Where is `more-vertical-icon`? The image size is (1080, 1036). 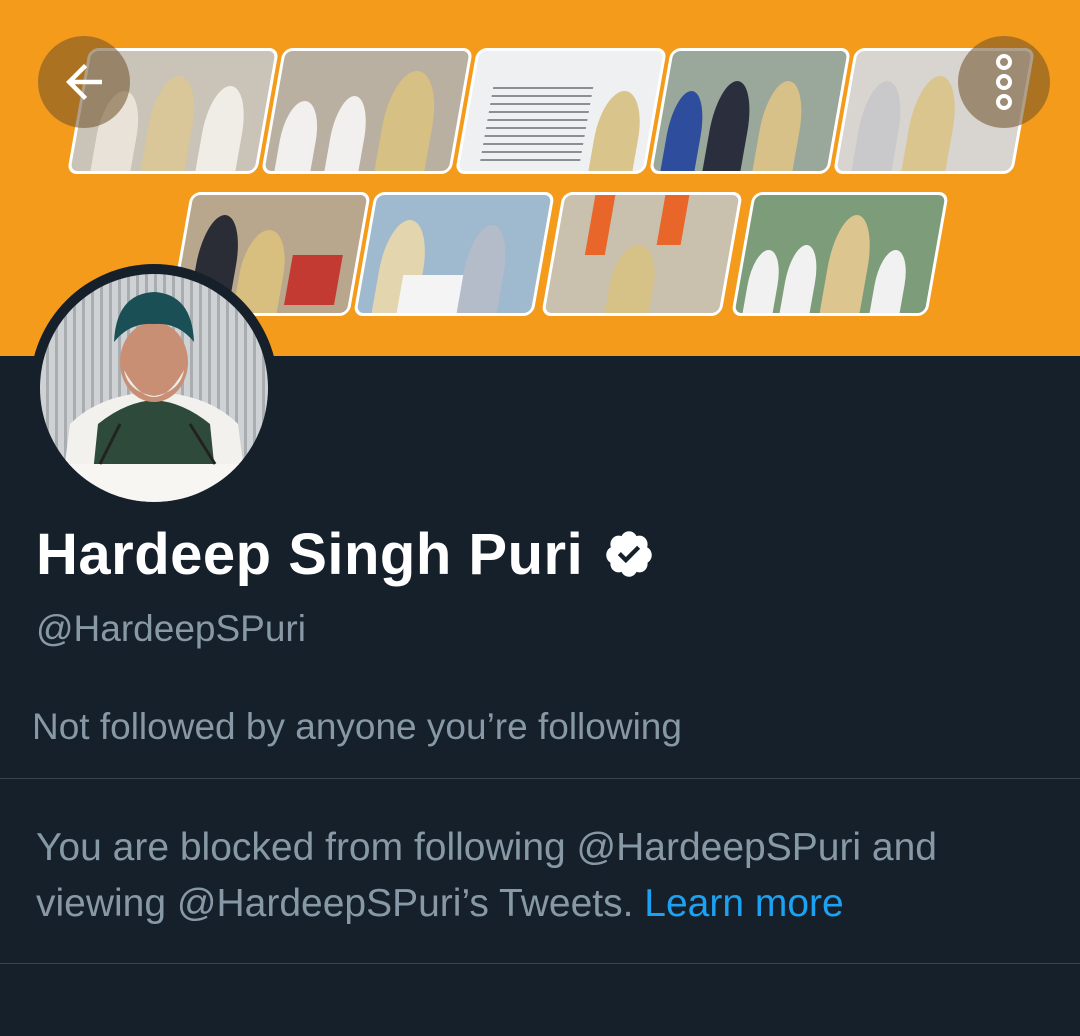
more-vertical-icon is located at coordinates (1004, 82).